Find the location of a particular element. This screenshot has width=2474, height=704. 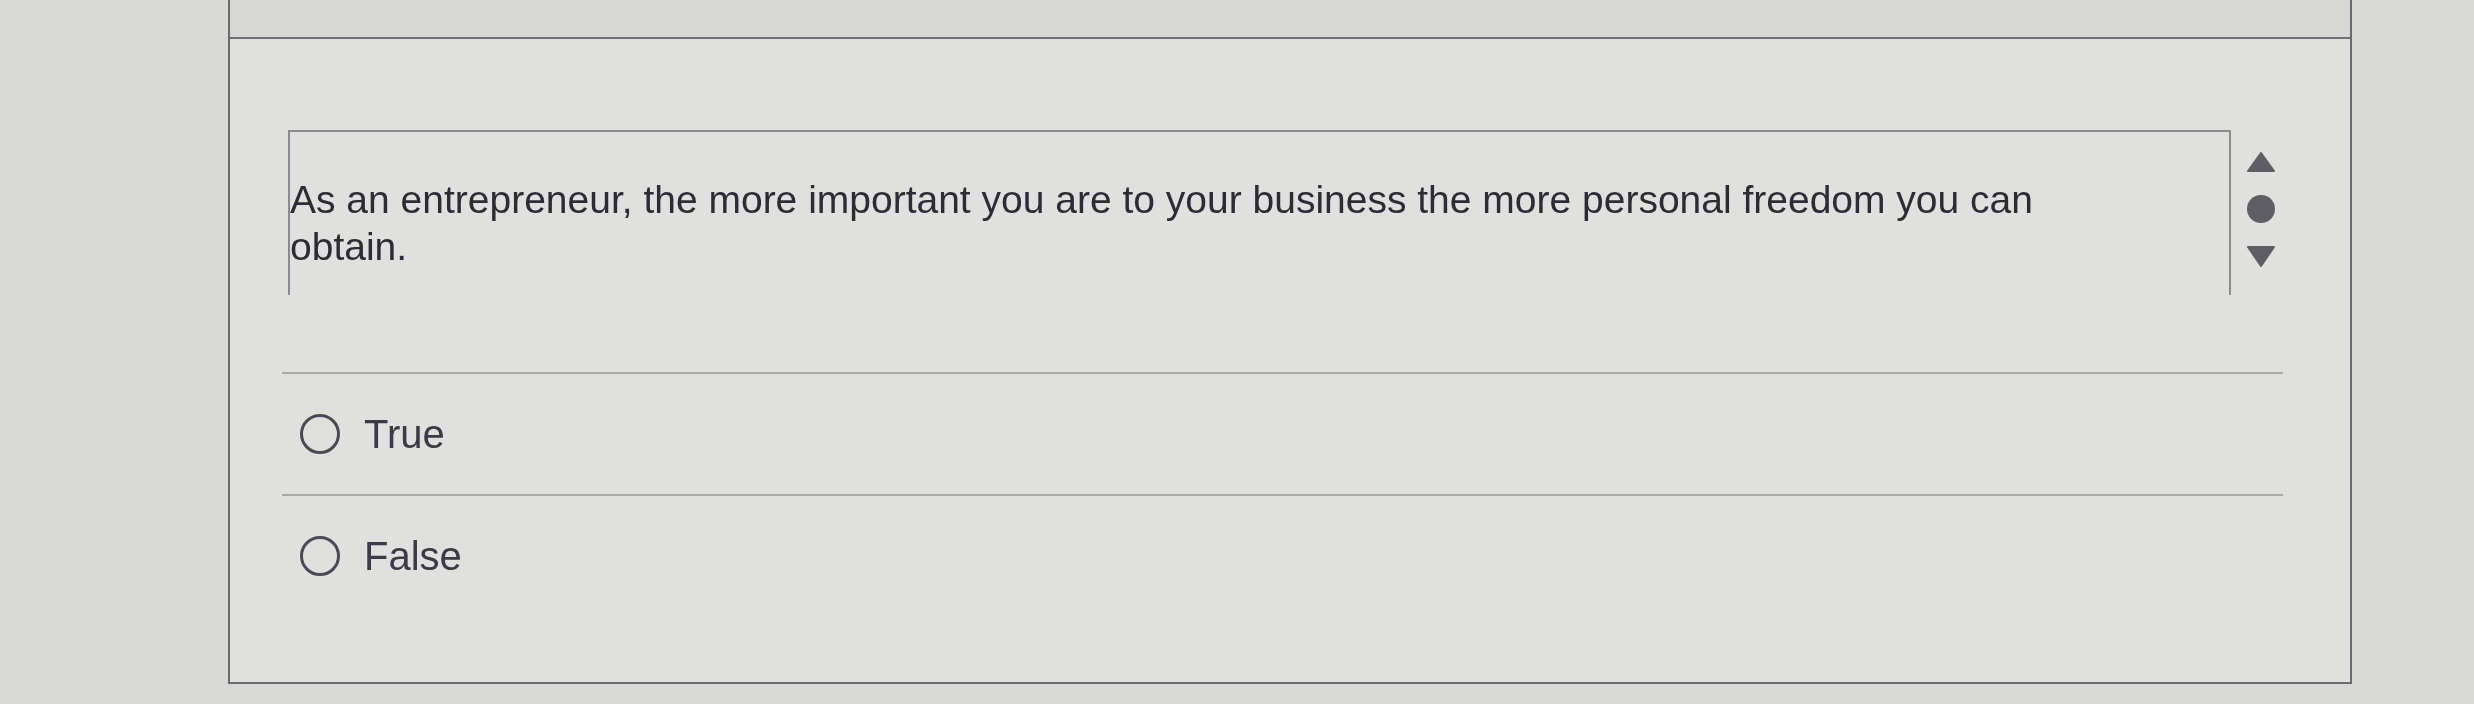

question-text: As an entrepreneur, the more important you are to your business the more personal freedom you can obtain. is located at coordinates (1162, 223).